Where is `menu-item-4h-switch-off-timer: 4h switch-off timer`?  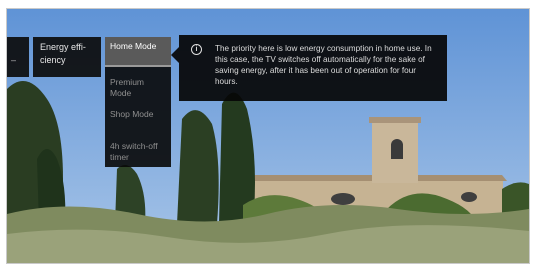 menu-item-4h-switch-off-timer: 4h switch-off timer is located at coordinates (138, 152).